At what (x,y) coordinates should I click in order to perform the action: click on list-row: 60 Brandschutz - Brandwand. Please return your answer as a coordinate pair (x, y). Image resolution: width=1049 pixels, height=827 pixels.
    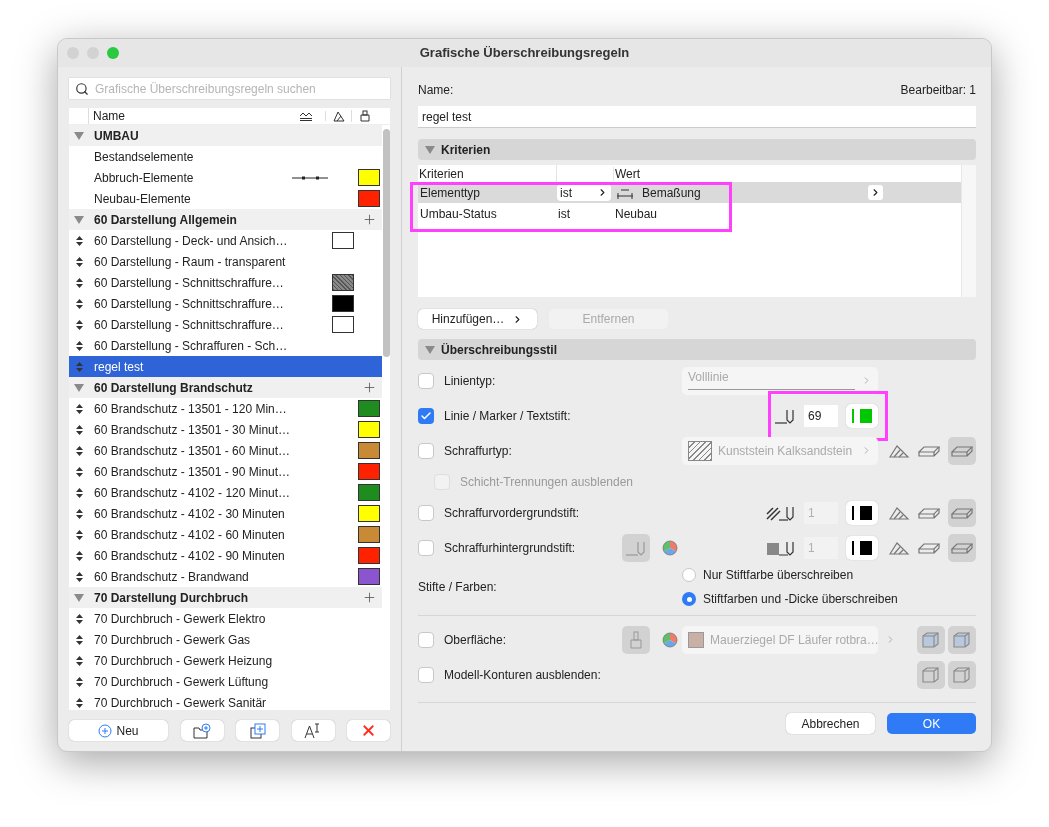
    Looking at the image, I should click on (226, 576).